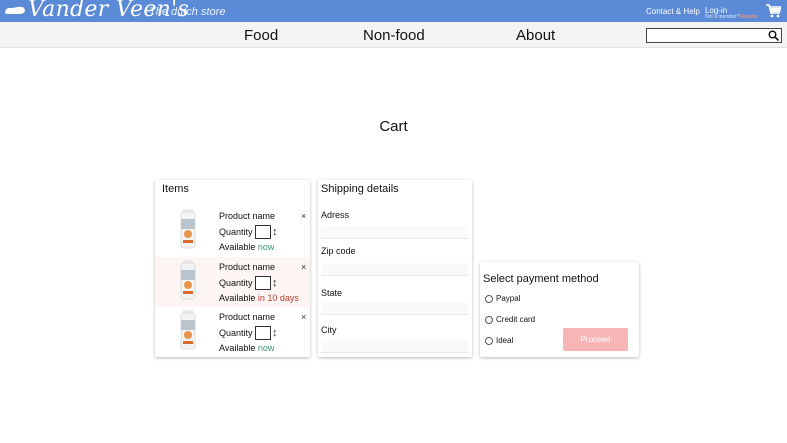 The height and width of the screenshot is (443, 787). Describe the element at coordinates (722, 17) in the screenshot. I see `not-member-label: Not a member?` at that location.